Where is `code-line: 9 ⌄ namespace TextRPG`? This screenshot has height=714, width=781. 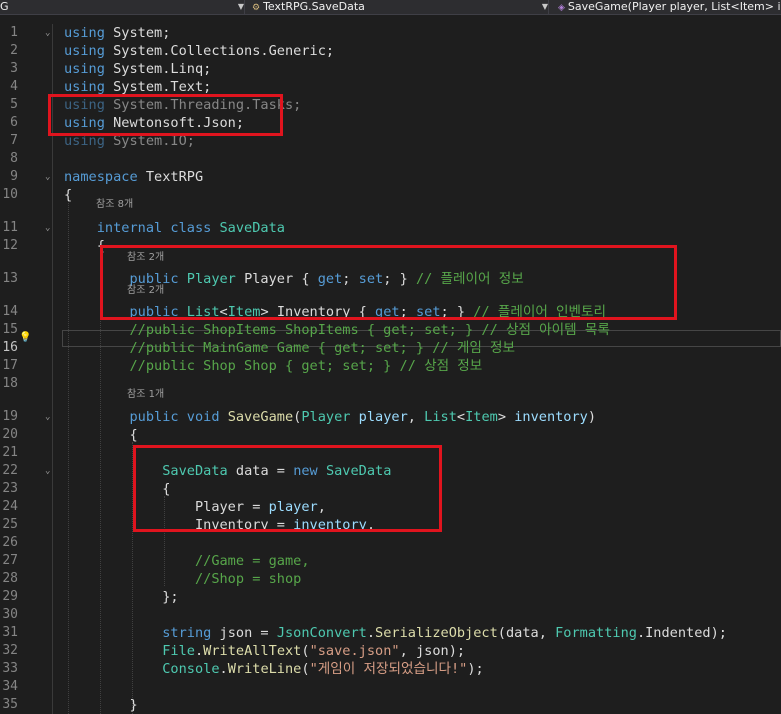
code-line: 9 ⌄ namespace TextRPG is located at coordinates (390, 177).